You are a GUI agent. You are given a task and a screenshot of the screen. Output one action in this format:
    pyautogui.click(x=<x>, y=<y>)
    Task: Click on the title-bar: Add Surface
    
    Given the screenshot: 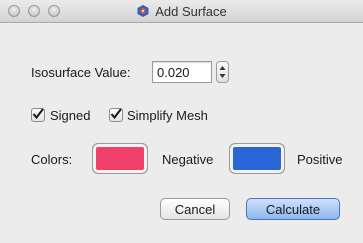 What is the action you would take?
    pyautogui.click(x=181, y=11)
    